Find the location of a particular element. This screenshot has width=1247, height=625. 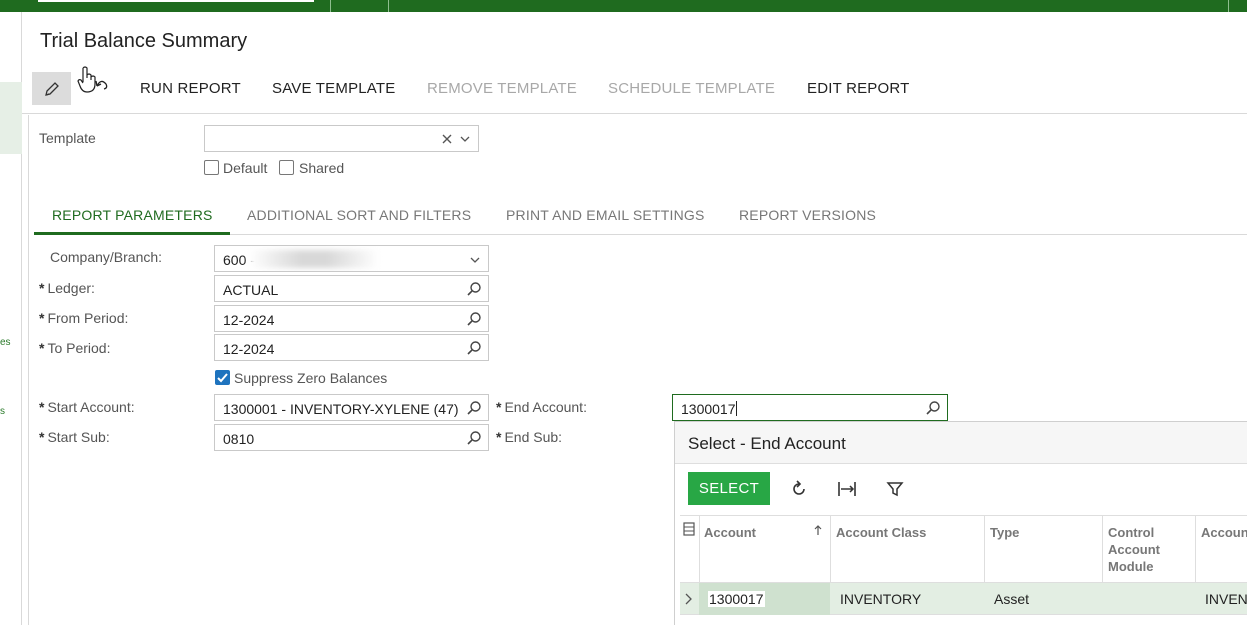

default-checkbox is located at coordinates (211, 167).